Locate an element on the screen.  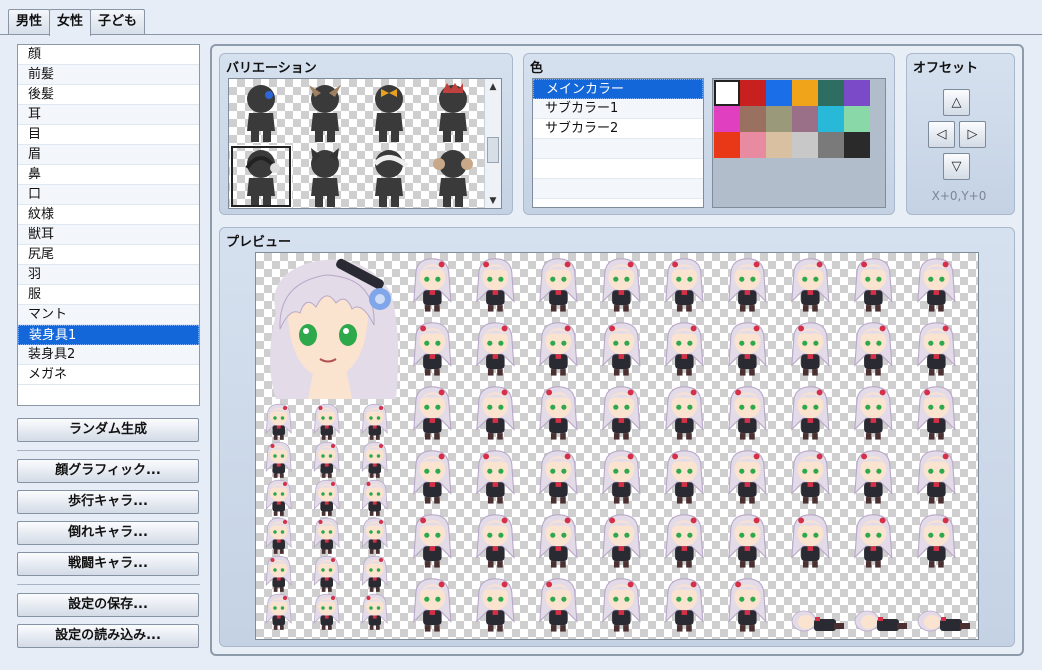
silhouette-headphones-icon is located at coordinates (261, 176).